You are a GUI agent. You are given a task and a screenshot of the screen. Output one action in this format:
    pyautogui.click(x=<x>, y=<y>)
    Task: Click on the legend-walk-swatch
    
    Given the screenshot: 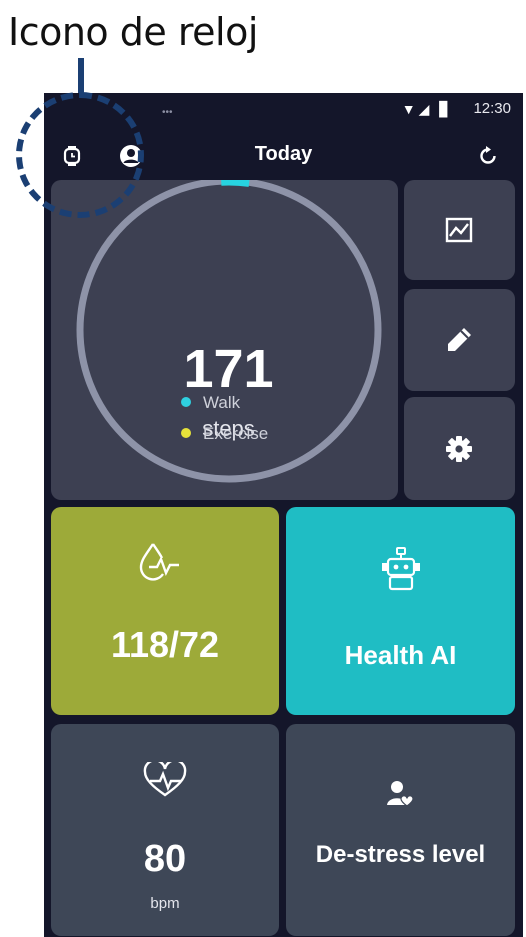 What is the action you would take?
    pyautogui.click(x=186, y=402)
    